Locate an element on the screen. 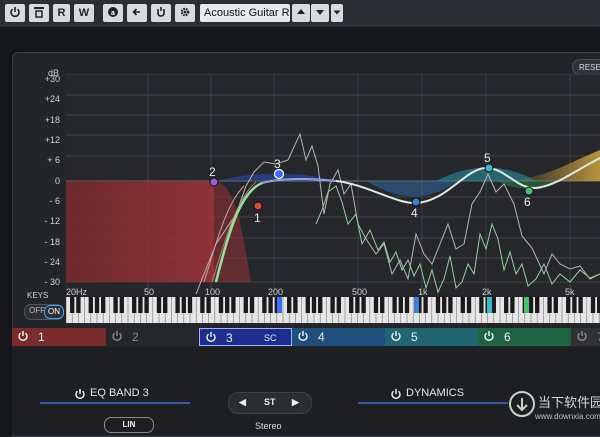  freq-label: 1k is located at coordinates (423, 292).